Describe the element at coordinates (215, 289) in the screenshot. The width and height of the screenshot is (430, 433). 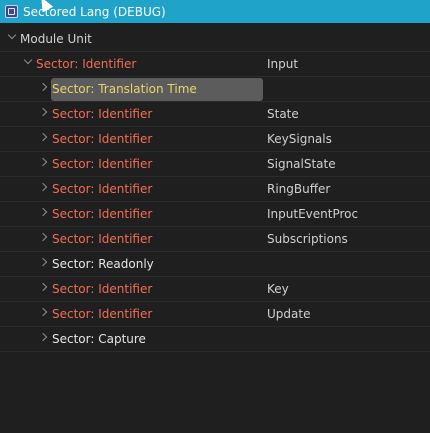
I see `tree-node-child: Sector: Identifier Key` at that location.